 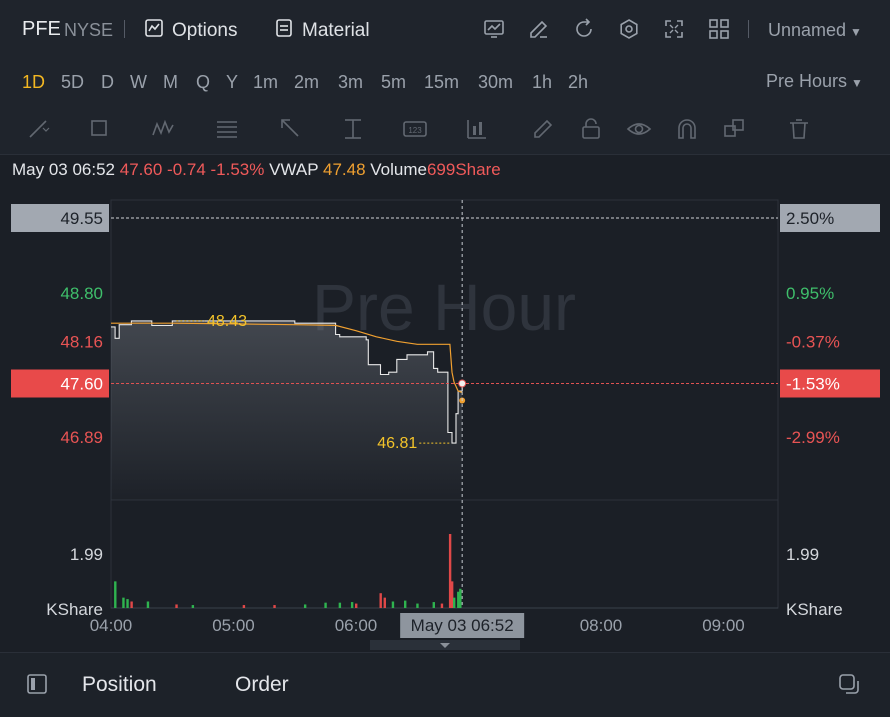 What do you see at coordinates (356, 625) in the screenshot?
I see `x-tick-label: 06:00` at bounding box center [356, 625].